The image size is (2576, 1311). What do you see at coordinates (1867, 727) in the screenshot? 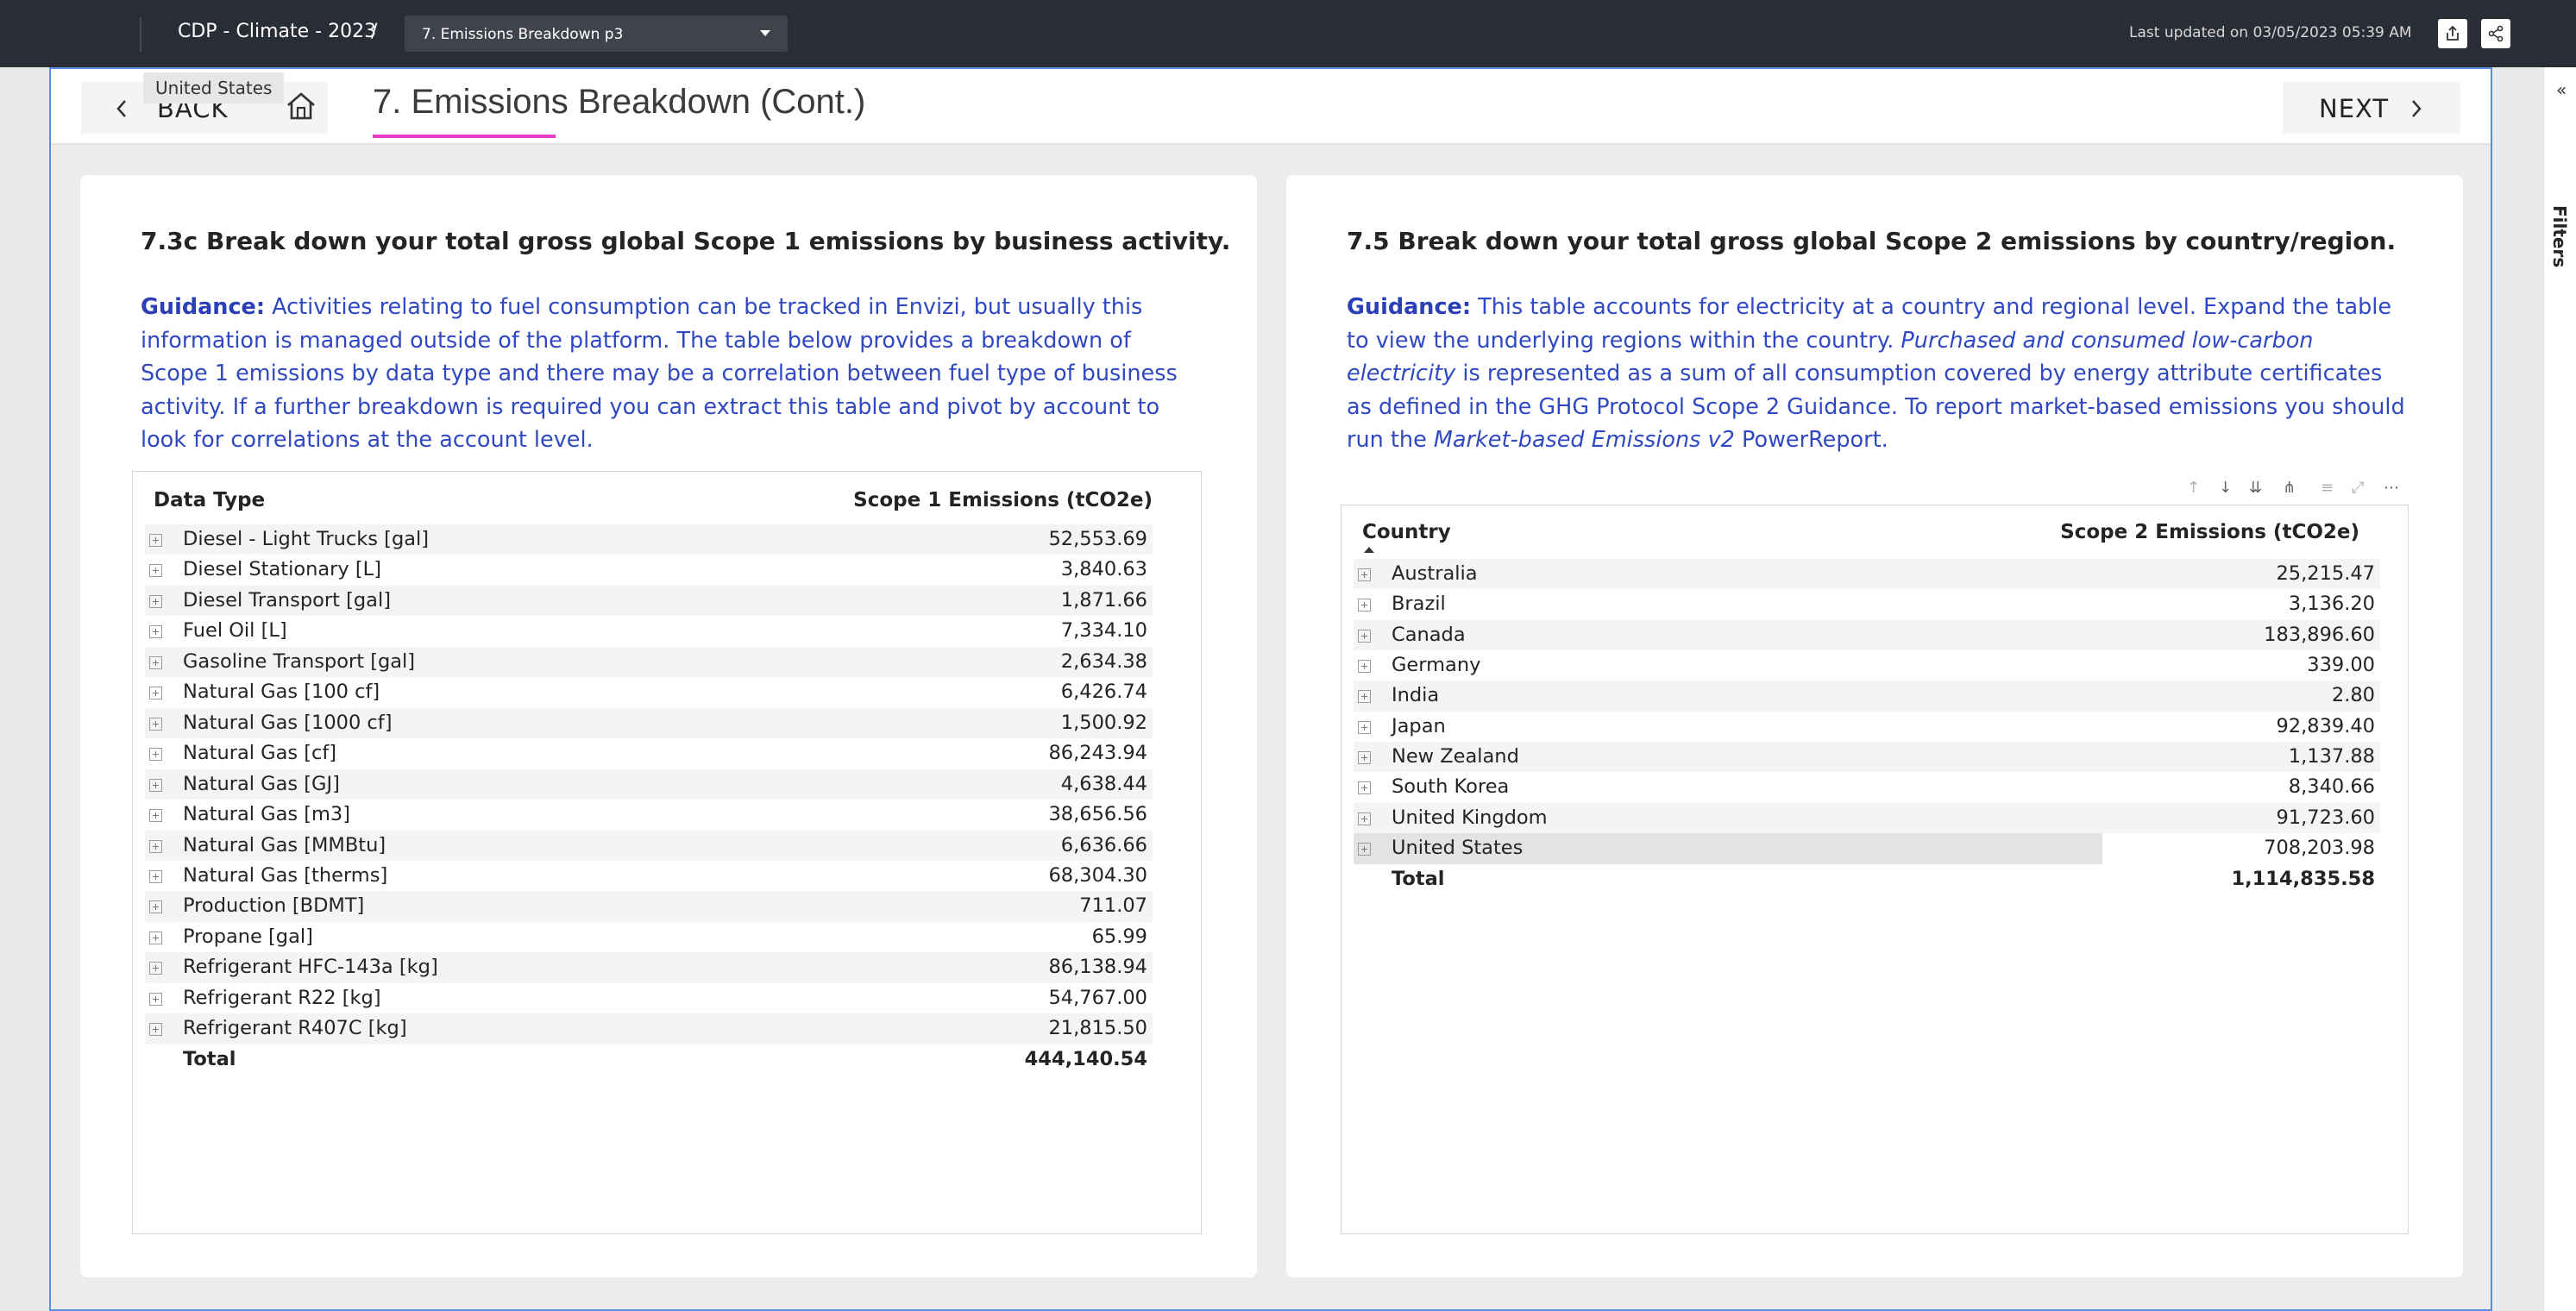
I see `table-row: Japan 92,839.40` at bounding box center [1867, 727].